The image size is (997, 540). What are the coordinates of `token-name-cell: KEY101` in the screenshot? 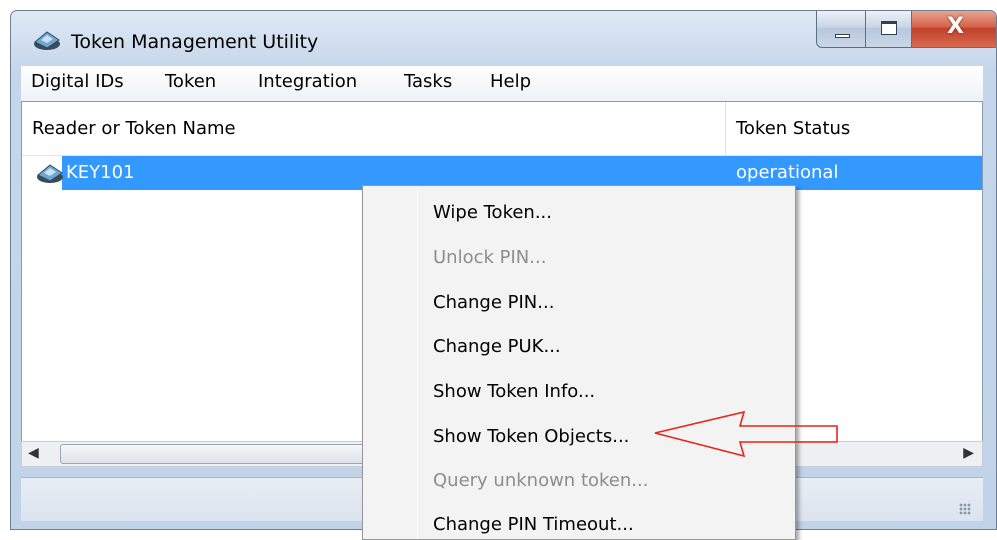 It's located at (100, 172).